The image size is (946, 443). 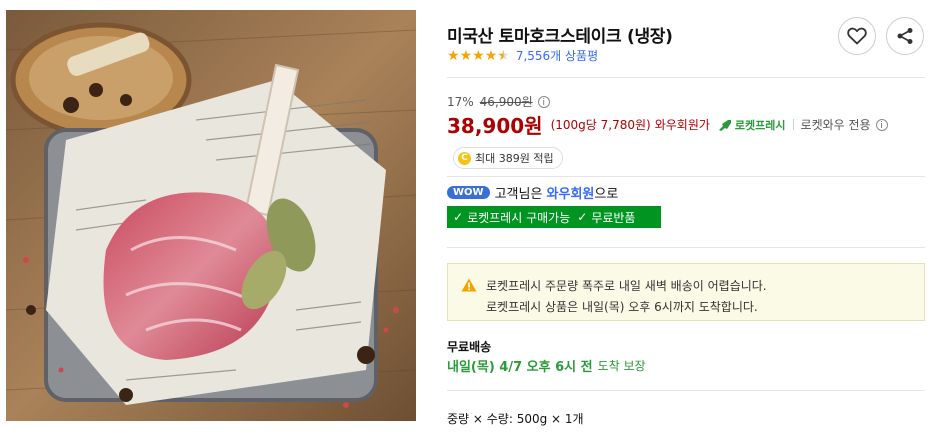 What do you see at coordinates (621, 366) in the screenshot?
I see `shipping-guarantee: 도착 보장` at bounding box center [621, 366].